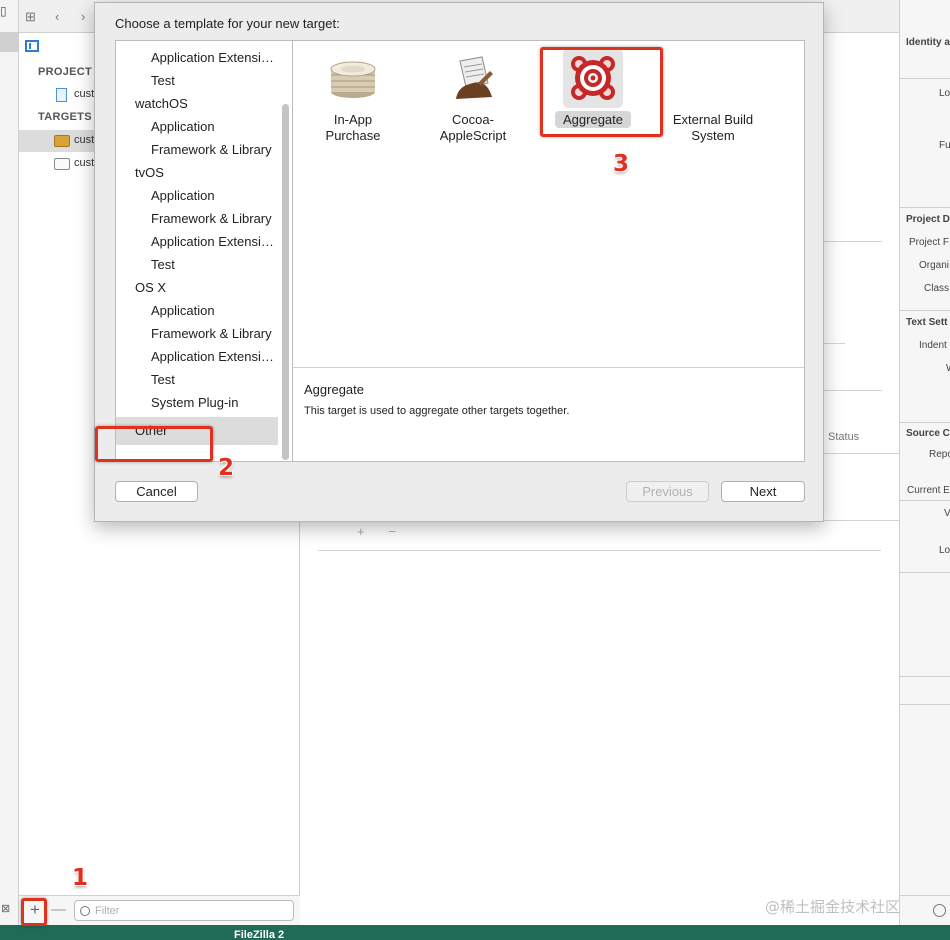 The height and width of the screenshot is (940, 950). Describe the element at coordinates (9, 462) in the screenshot. I see `far-left-strip: ▯ ⊠` at that location.